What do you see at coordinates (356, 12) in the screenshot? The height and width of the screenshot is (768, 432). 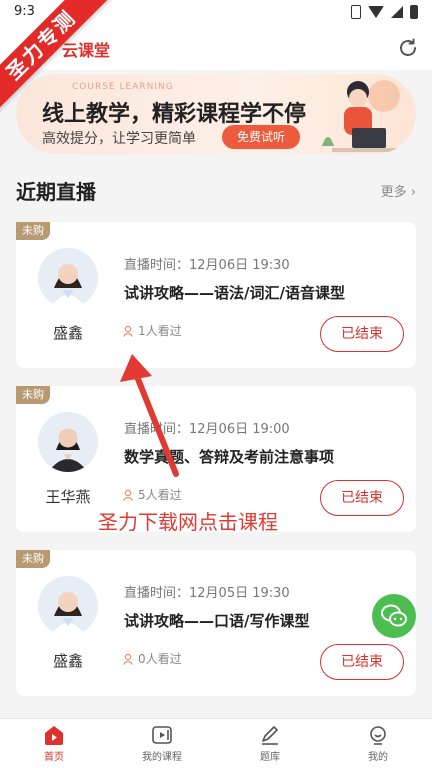 I see `vibrate-icon` at bounding box center [356, 12].